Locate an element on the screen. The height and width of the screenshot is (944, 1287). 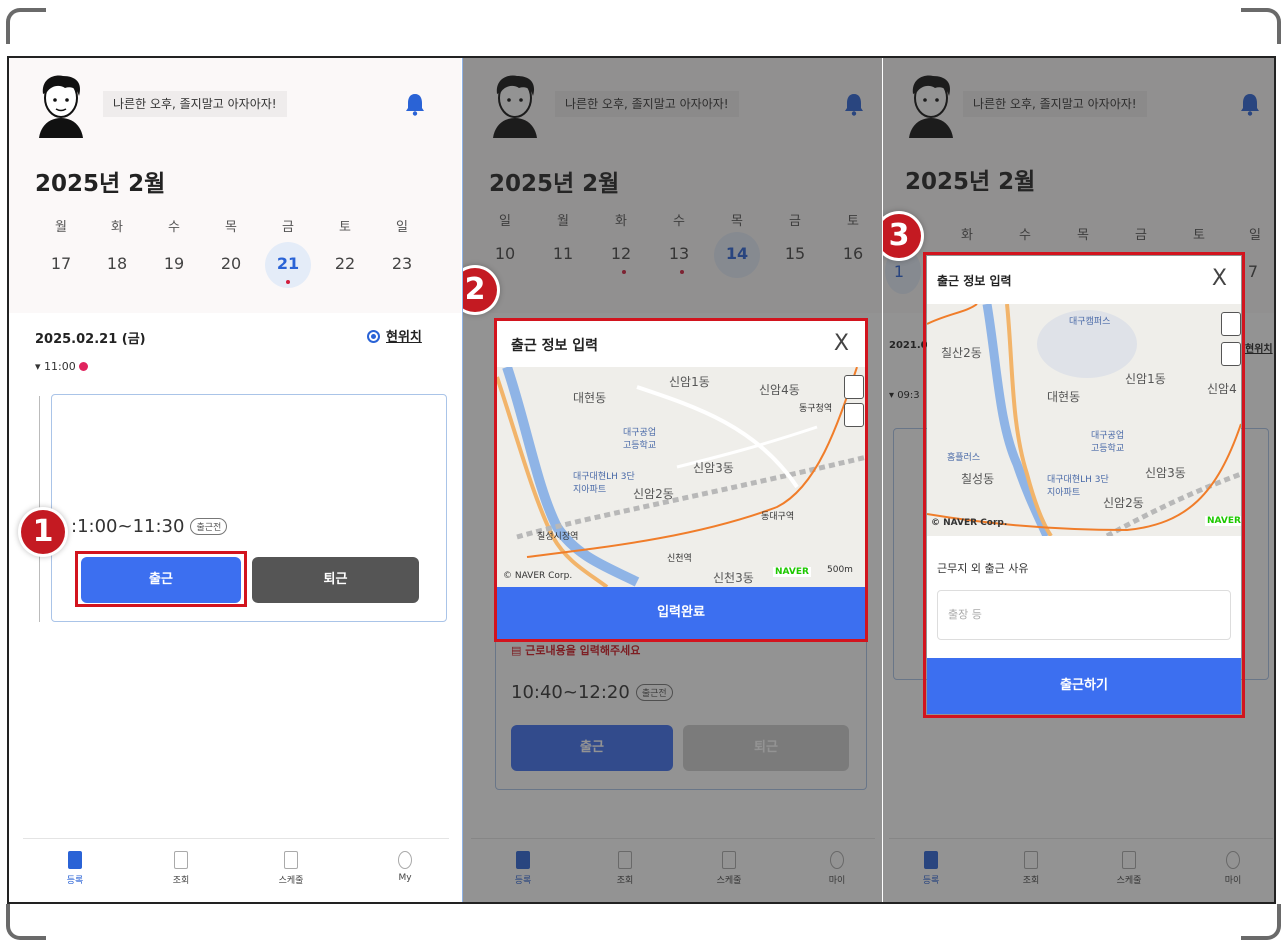
weekday-label: 토 is located at coordinates (345, 227).